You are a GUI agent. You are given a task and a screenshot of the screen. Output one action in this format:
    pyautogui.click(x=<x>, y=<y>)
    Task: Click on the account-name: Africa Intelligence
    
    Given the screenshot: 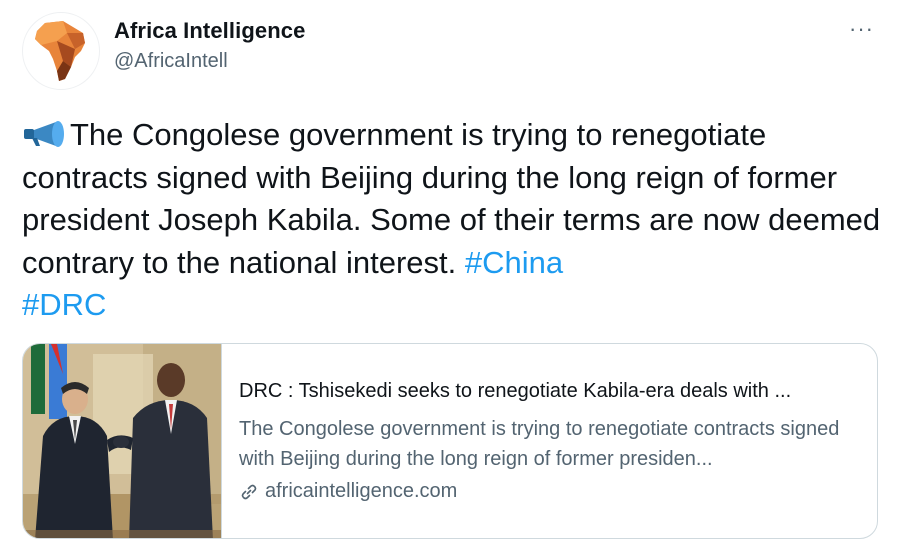 What is the action you would take?
    pyautogui.click(x=209, y=31)
    